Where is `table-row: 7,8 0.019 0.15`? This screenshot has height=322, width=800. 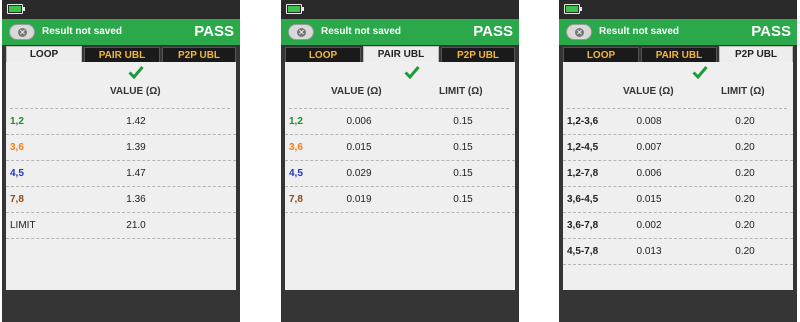
table-row: 7,8 0.019 0.15 is located at coordinates (400, 200).